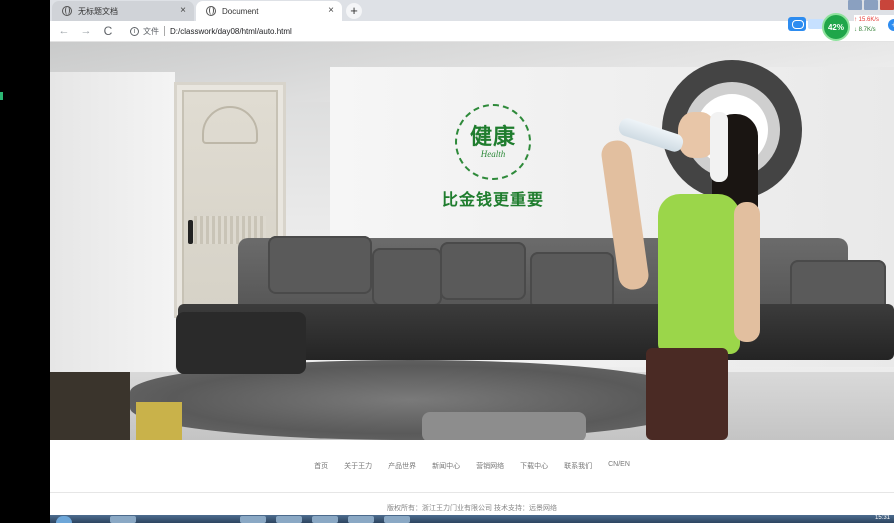  Describe the element at coordinates (472, 519) in the screenshot. I see `windows-taskbar: 15:31` at that location.